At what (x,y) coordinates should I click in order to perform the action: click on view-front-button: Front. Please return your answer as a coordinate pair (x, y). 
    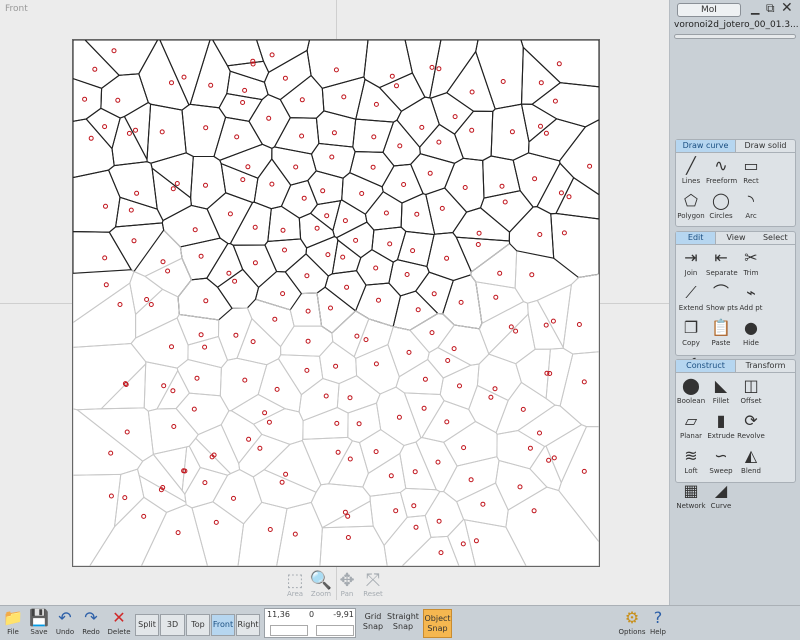
    Looking at the image, I should click on (223, 625).